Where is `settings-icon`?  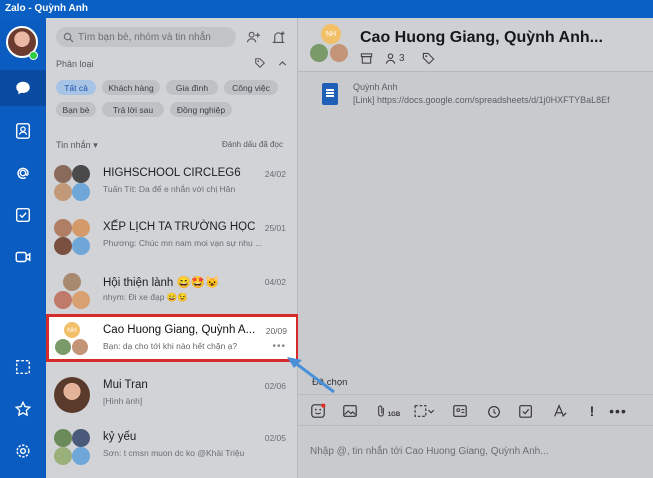 settings-icon is located at coordinates (23, 451).